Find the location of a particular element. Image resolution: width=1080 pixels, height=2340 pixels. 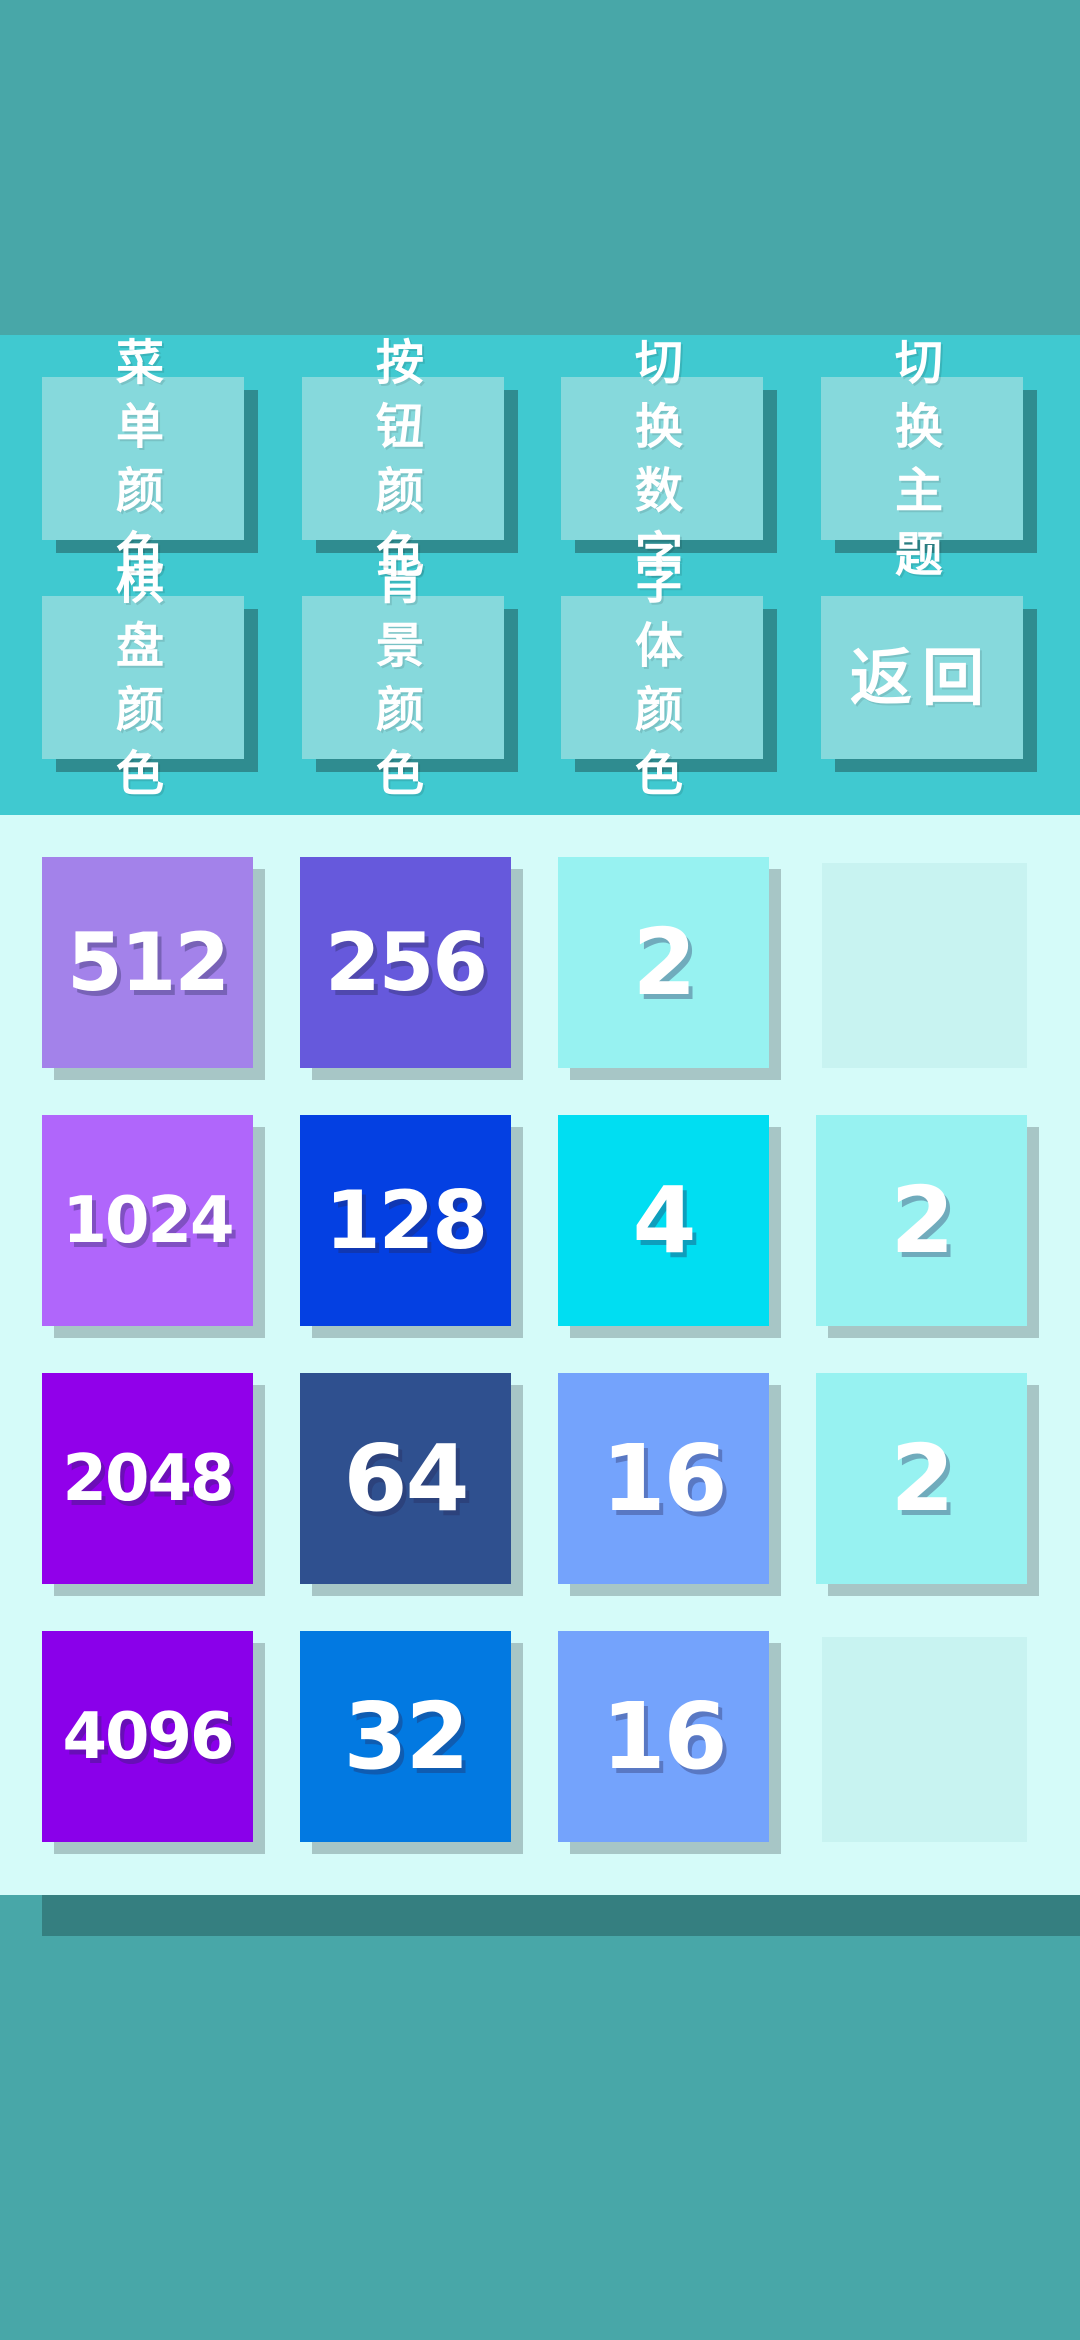

switch-numbers-button-label: 切换数字 is located at coordinates (661, 458).